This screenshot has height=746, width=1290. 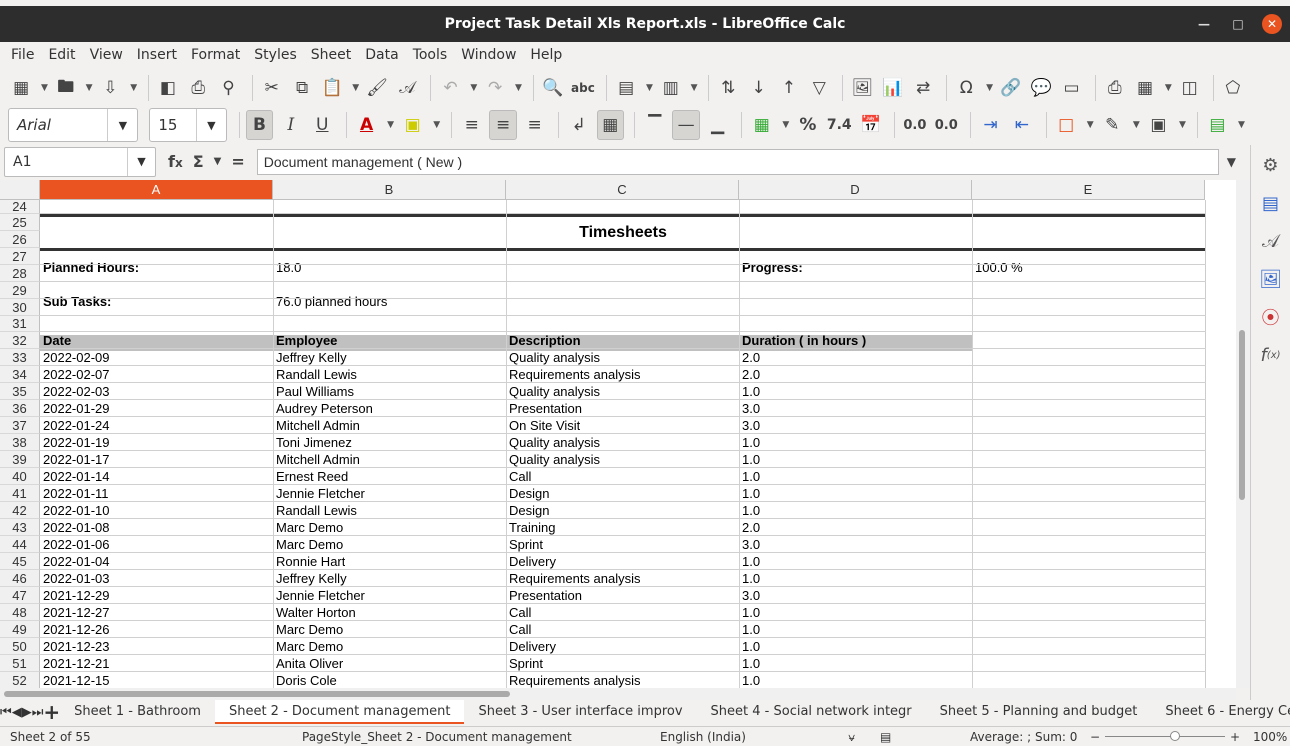 I want to click on row-header-36: 36, so click(x=20, y=408).